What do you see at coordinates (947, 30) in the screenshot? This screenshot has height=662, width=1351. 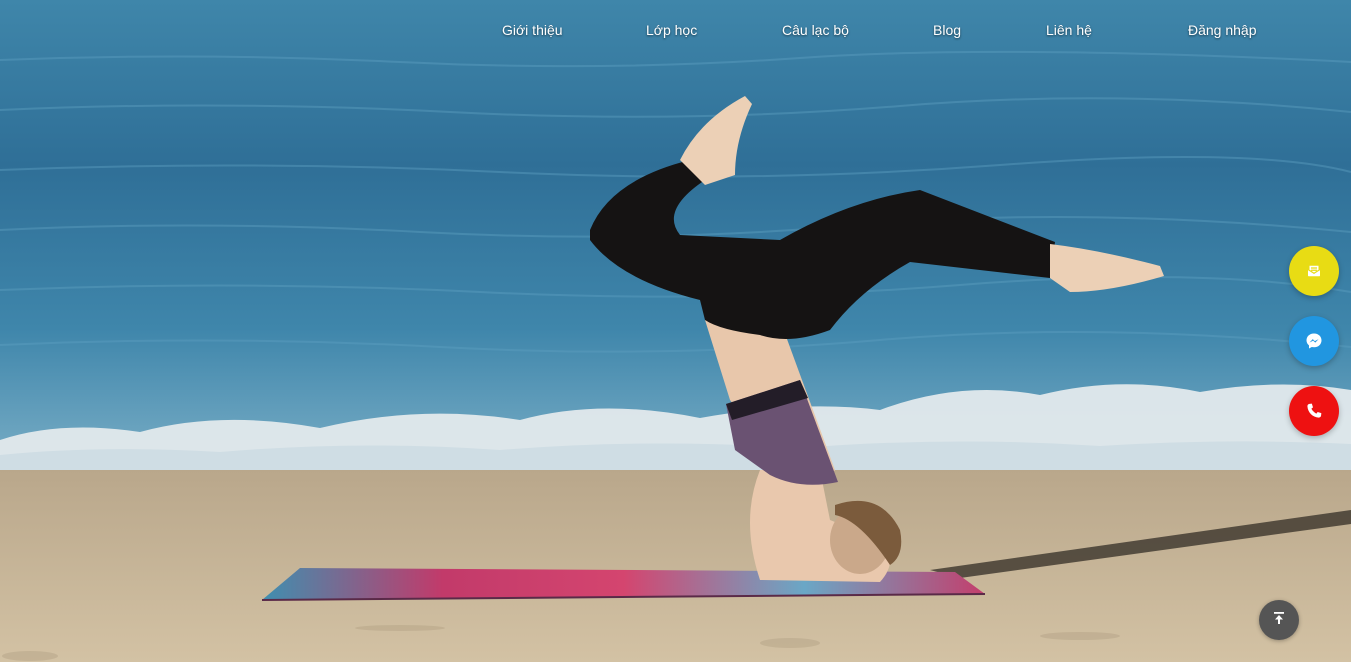 I see `nav-item-blog: Blog` at bounding box center [947, 30].